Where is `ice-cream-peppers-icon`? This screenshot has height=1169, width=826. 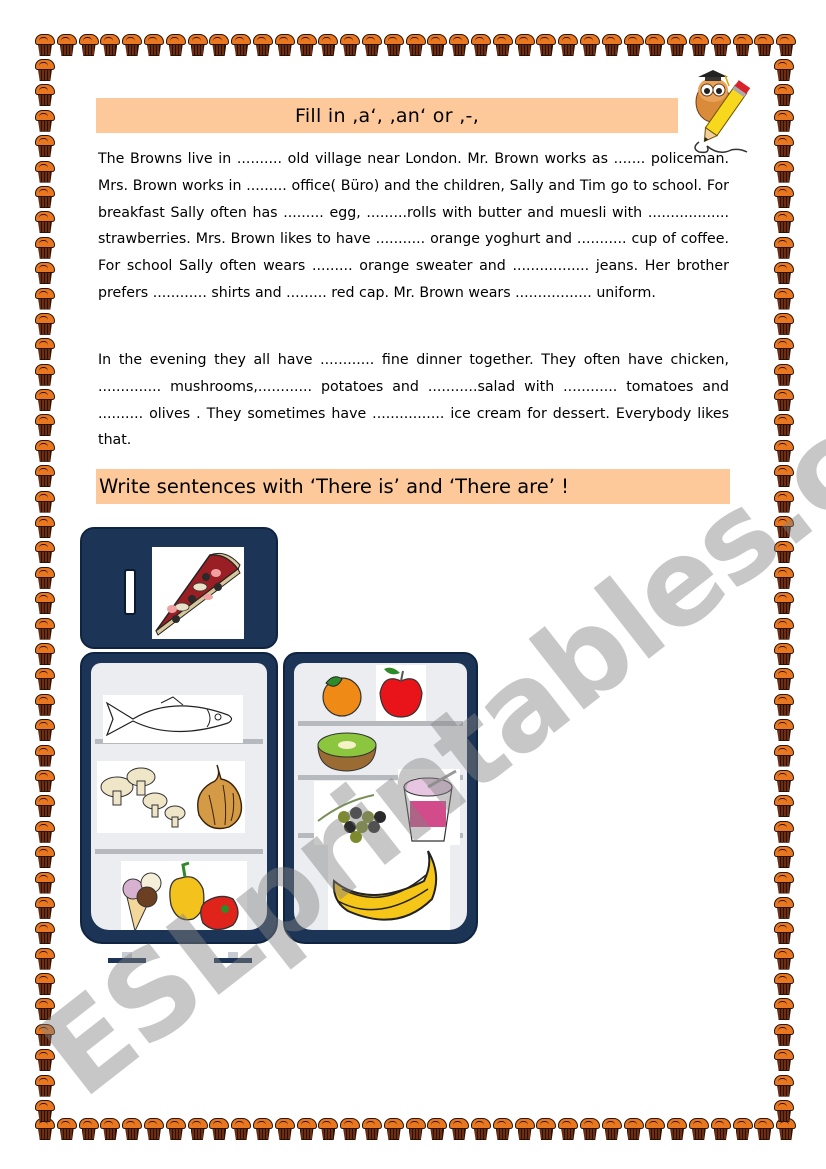
ice-cream-peppers-icon is located at coordinates (180, 895).